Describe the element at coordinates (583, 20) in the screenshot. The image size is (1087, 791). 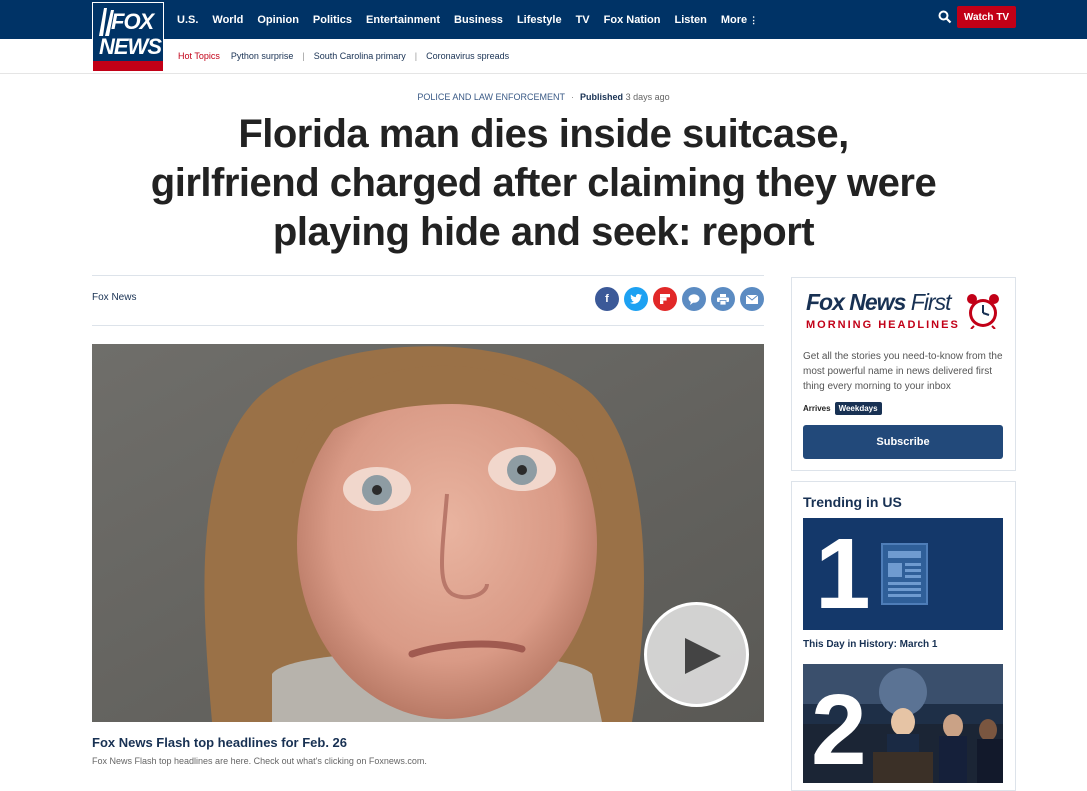
I see `nav-item-tv: TV` at that location.